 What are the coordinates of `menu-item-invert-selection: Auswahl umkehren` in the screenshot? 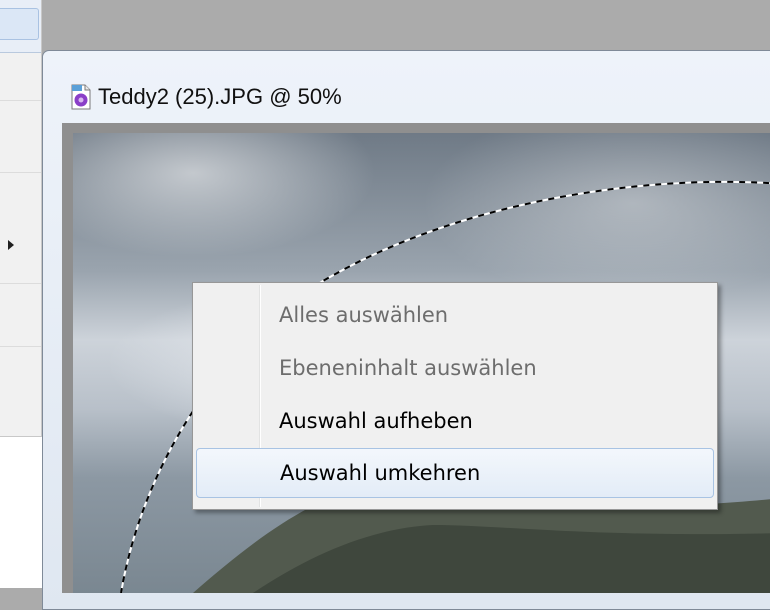 It's located at (455, 473).